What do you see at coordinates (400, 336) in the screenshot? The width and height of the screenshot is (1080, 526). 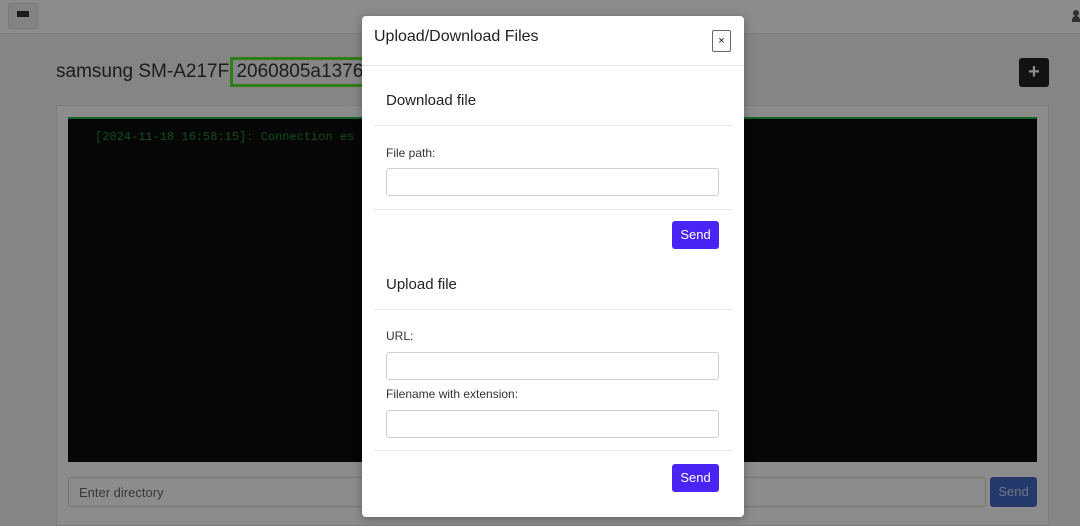 I see `url-label: URL:` at bounding box center [400, 336].